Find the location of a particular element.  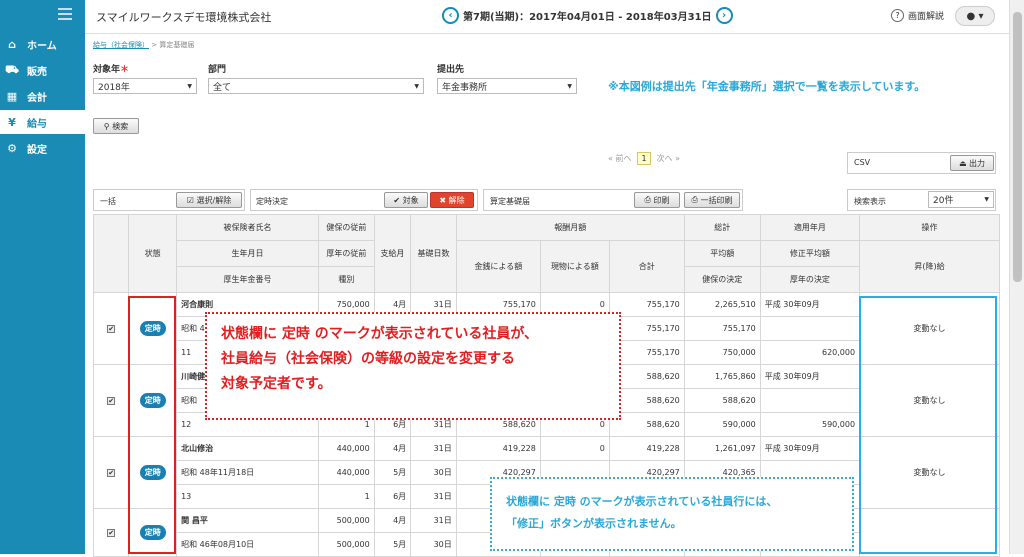

pager: « 前へ 1 次へ » is located at coordinates (644, 158).